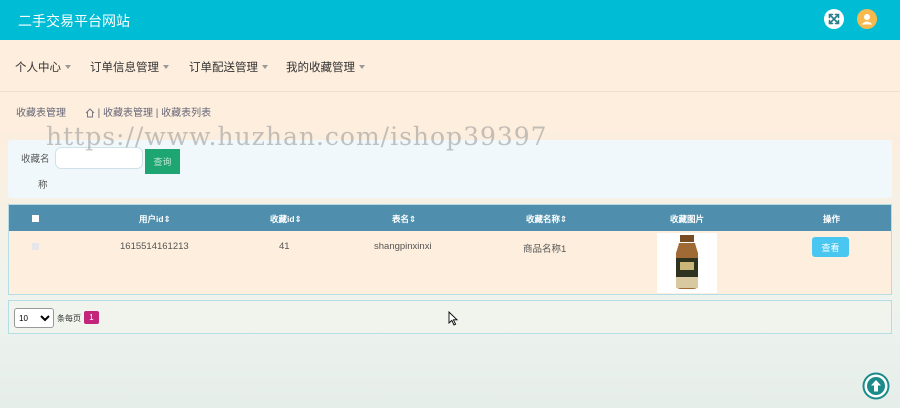  I want to click on nav-label: 个人中心, so click(38, 68).